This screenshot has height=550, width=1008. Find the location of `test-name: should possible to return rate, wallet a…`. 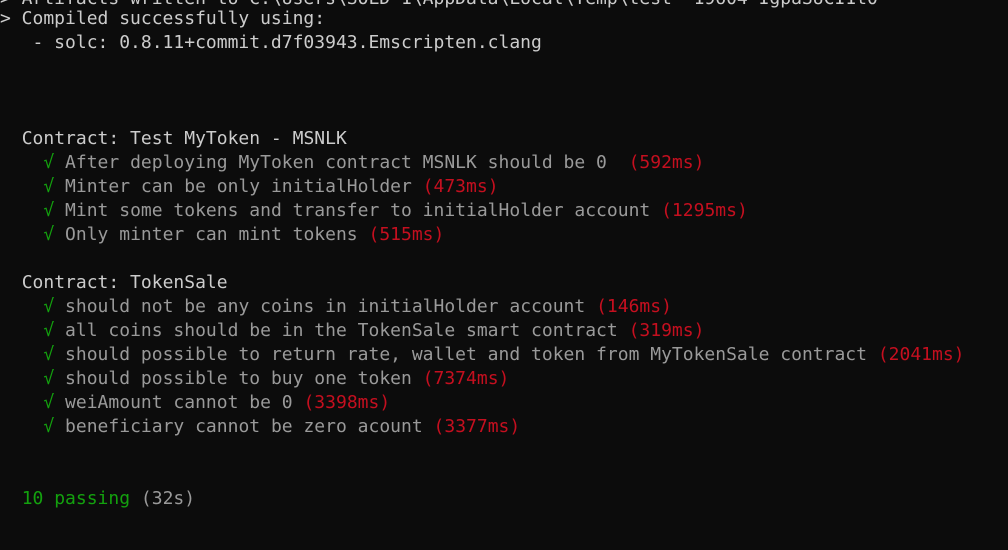

test-name: should possible to return rate, wallet a… is located at coordinates (466, 354).